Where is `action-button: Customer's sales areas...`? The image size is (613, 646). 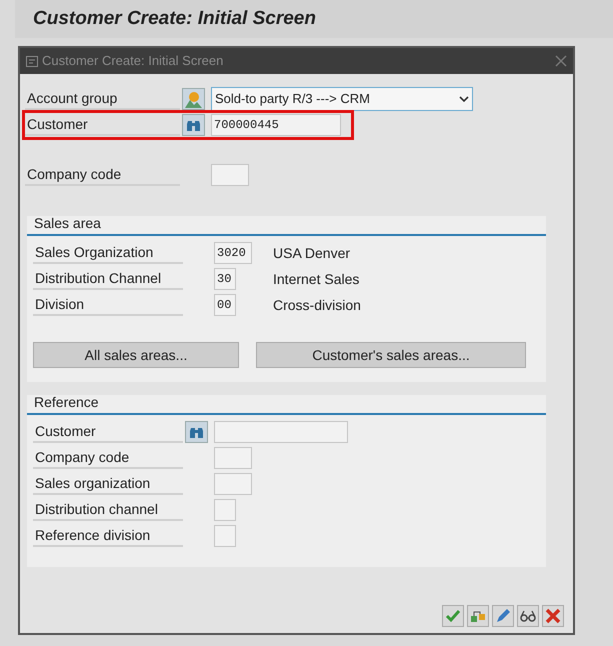
action-button: Customer's sales areas... is located at coordinates (391, 355).